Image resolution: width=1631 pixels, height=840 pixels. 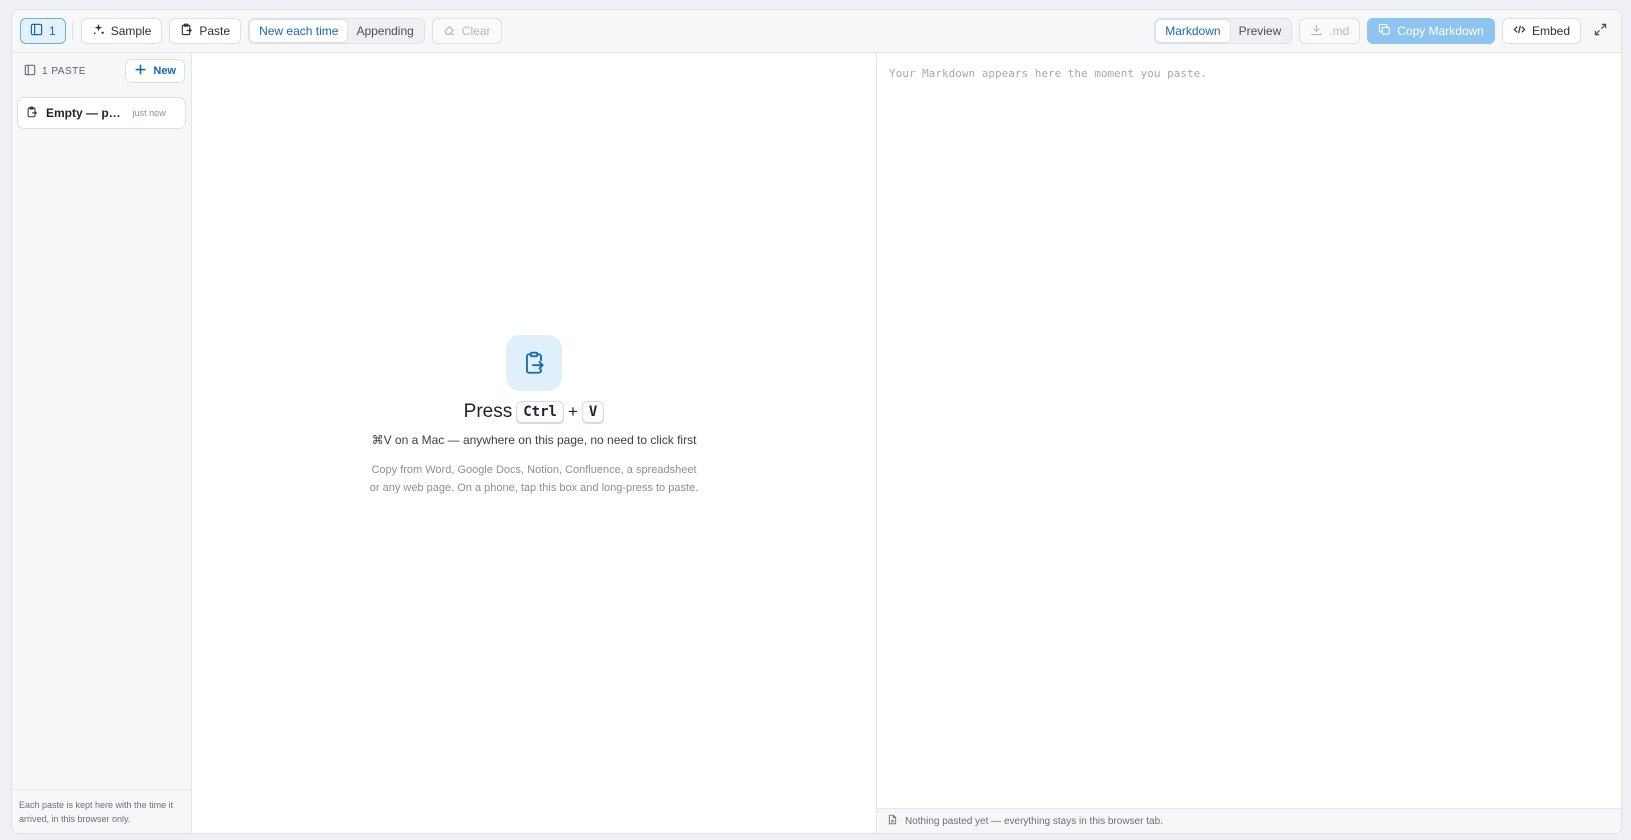 What do you see at coordinates (131, 31) in the screenshot?
I see `sample-label: Sample` at bounding box center [131, 31].